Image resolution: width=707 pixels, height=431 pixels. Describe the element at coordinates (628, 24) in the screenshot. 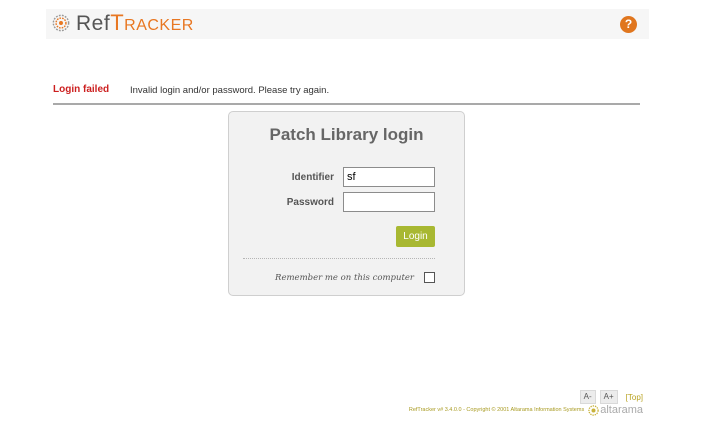

I see `help-icon: ?` at that location.